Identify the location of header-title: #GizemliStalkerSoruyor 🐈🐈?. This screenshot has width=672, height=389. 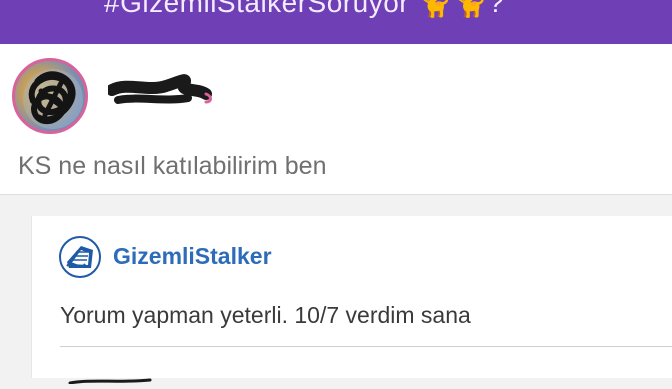
(304, 9).